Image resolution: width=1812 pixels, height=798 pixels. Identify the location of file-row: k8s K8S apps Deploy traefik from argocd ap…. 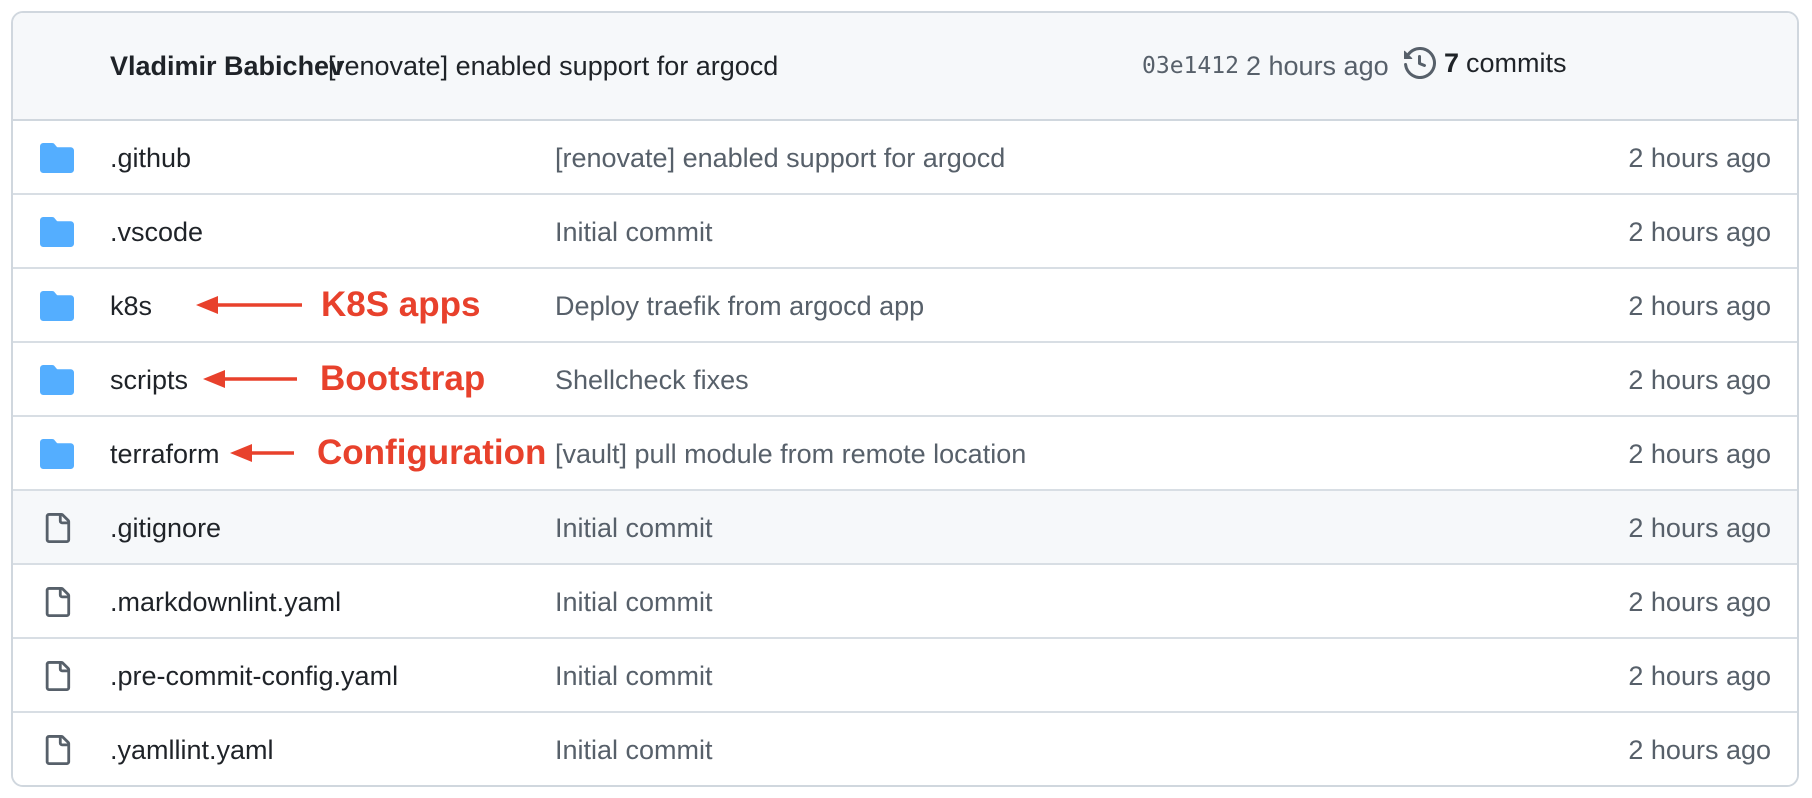
(905, 306).